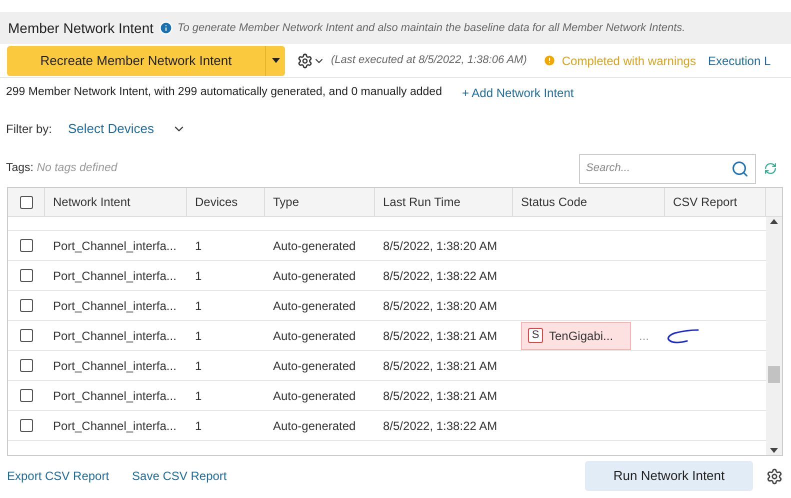  I want to click on last-executed-text: (Last executed at 8/5/2022, 1:38:06 AM), so click(429, 60).